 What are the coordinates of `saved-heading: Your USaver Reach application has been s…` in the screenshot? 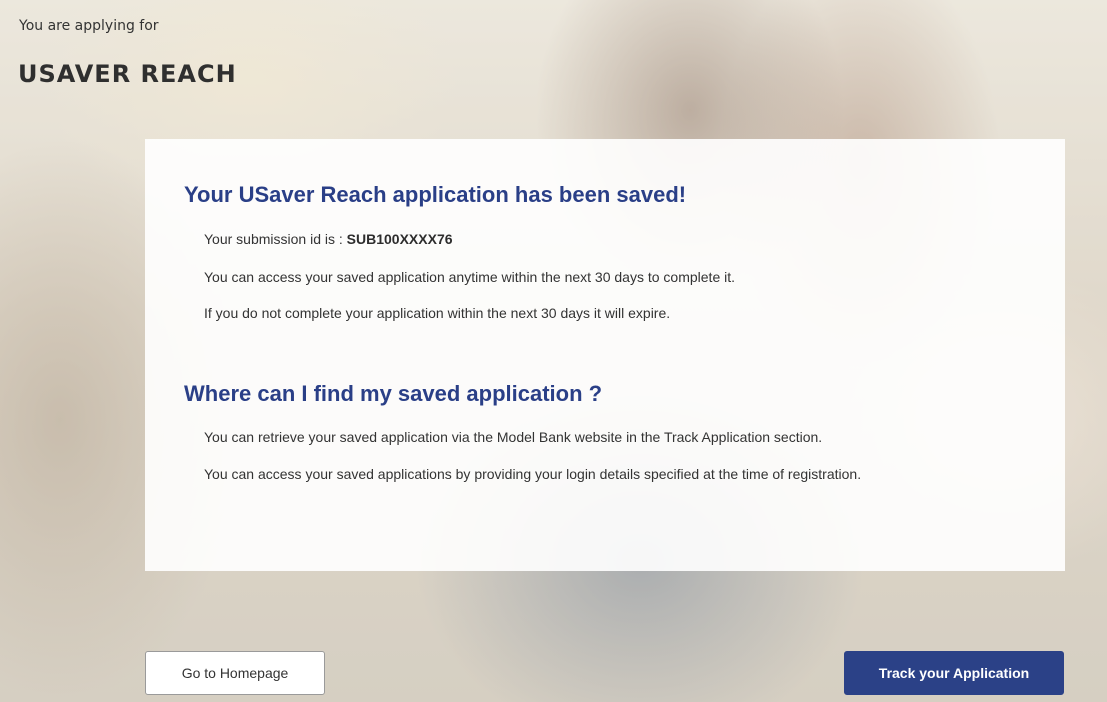 It's located at (435, 194).